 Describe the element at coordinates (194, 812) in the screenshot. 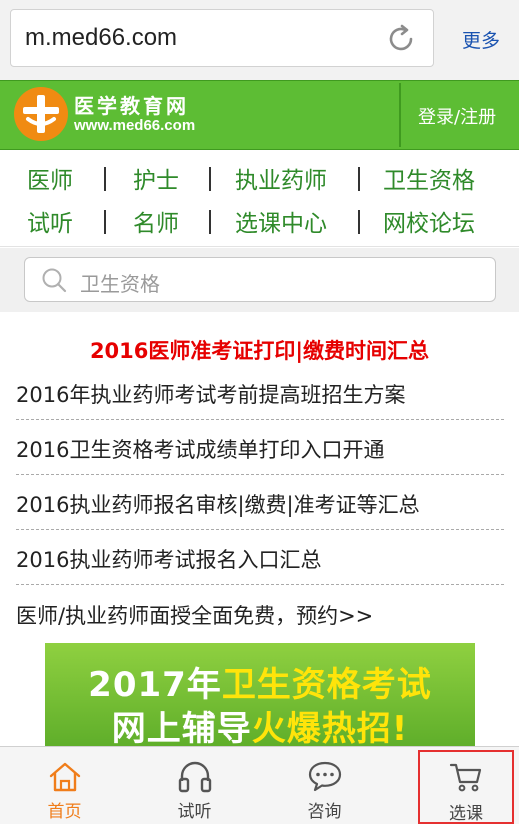

I see `tab-label: 试听` at that location.